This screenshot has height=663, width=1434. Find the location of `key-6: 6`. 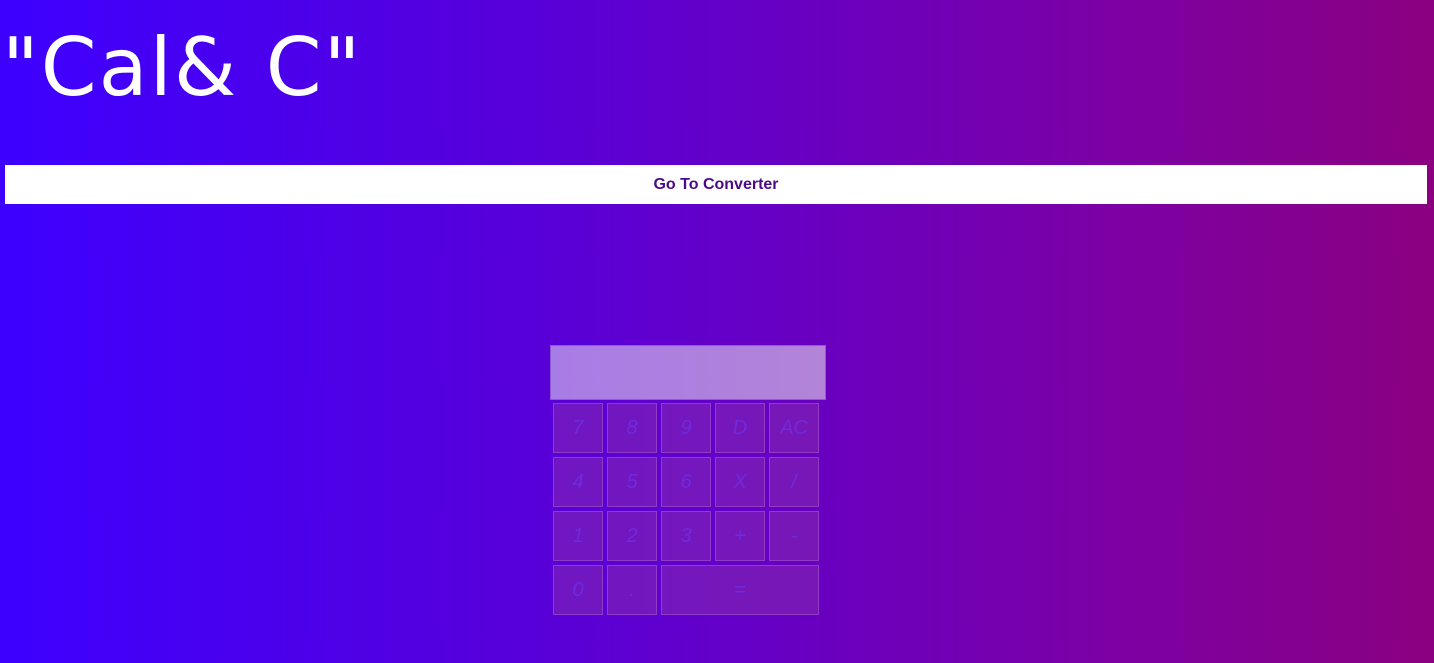

key-6: 6 is located at coordinates (686, 482).